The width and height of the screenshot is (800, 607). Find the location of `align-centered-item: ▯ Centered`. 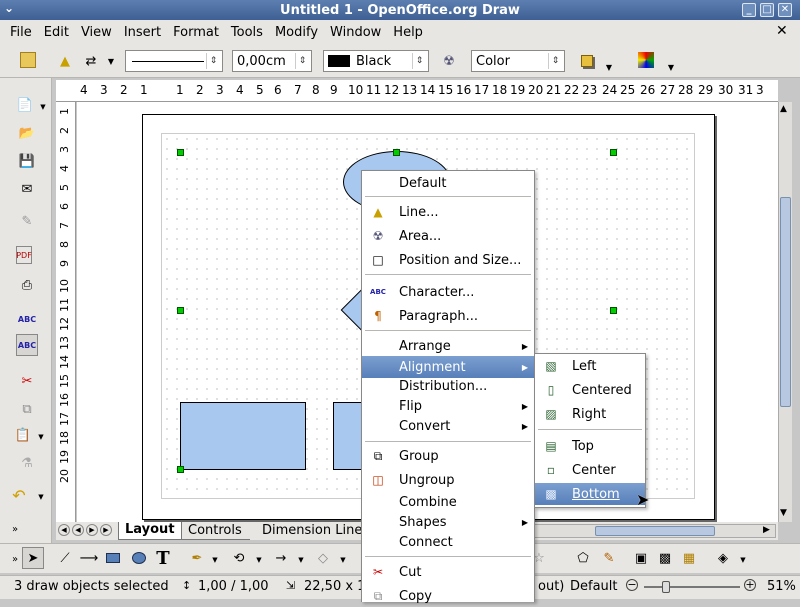

align-centered-item: ▯ Centered is located at coordinates (590, 390).